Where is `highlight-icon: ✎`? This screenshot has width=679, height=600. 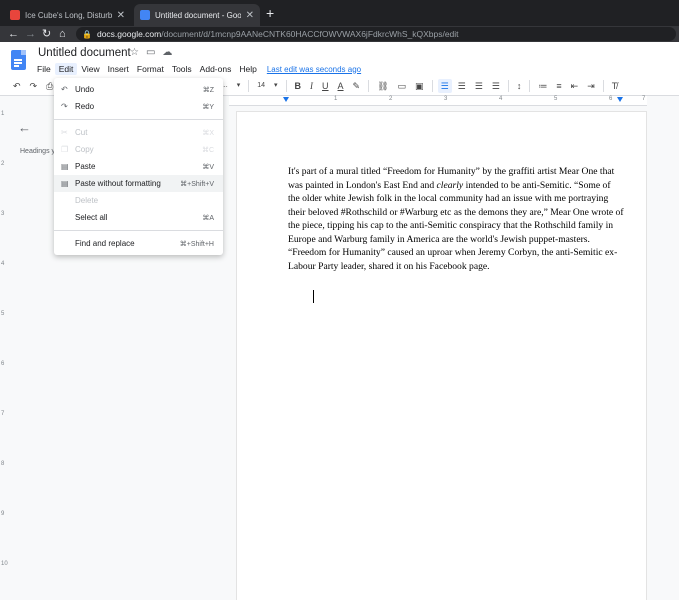 highlight-icon: ✎ is located at coordinates (357, 86).